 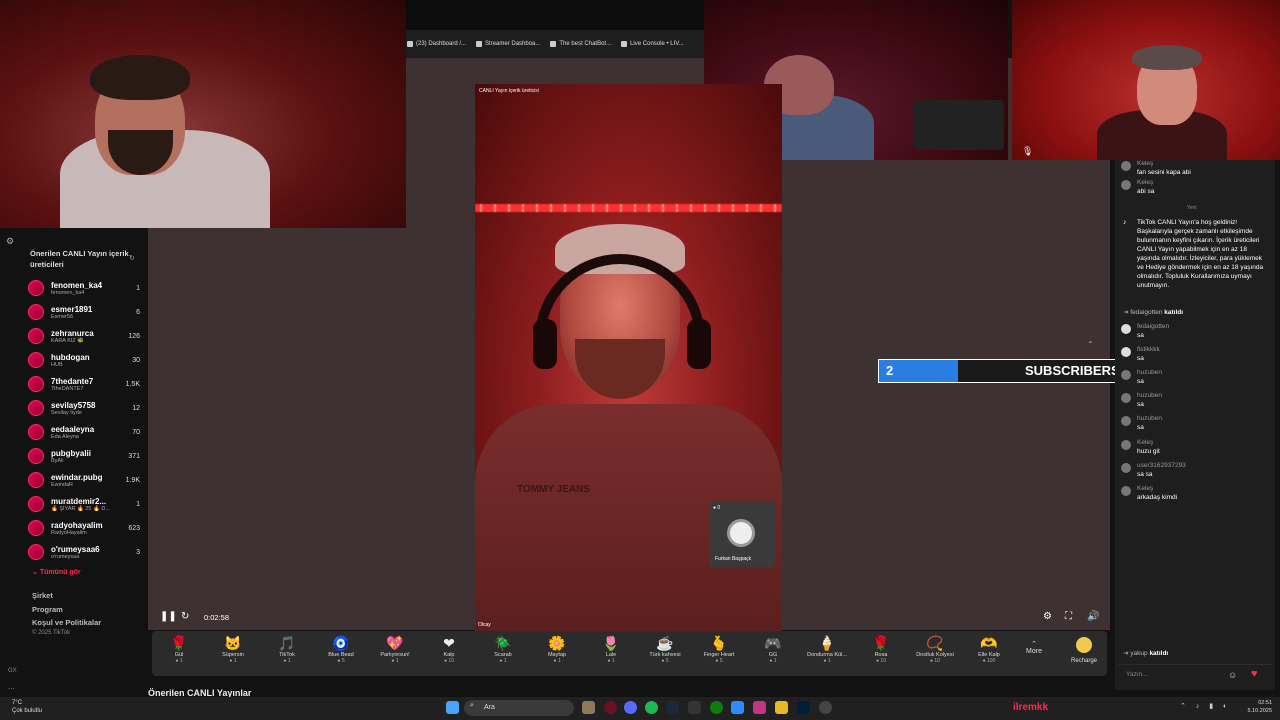 What do you see at coordinates (72, 333) in the screenshot?
I see `streamer-name: zehranurca` at bounding box center [72, 333].